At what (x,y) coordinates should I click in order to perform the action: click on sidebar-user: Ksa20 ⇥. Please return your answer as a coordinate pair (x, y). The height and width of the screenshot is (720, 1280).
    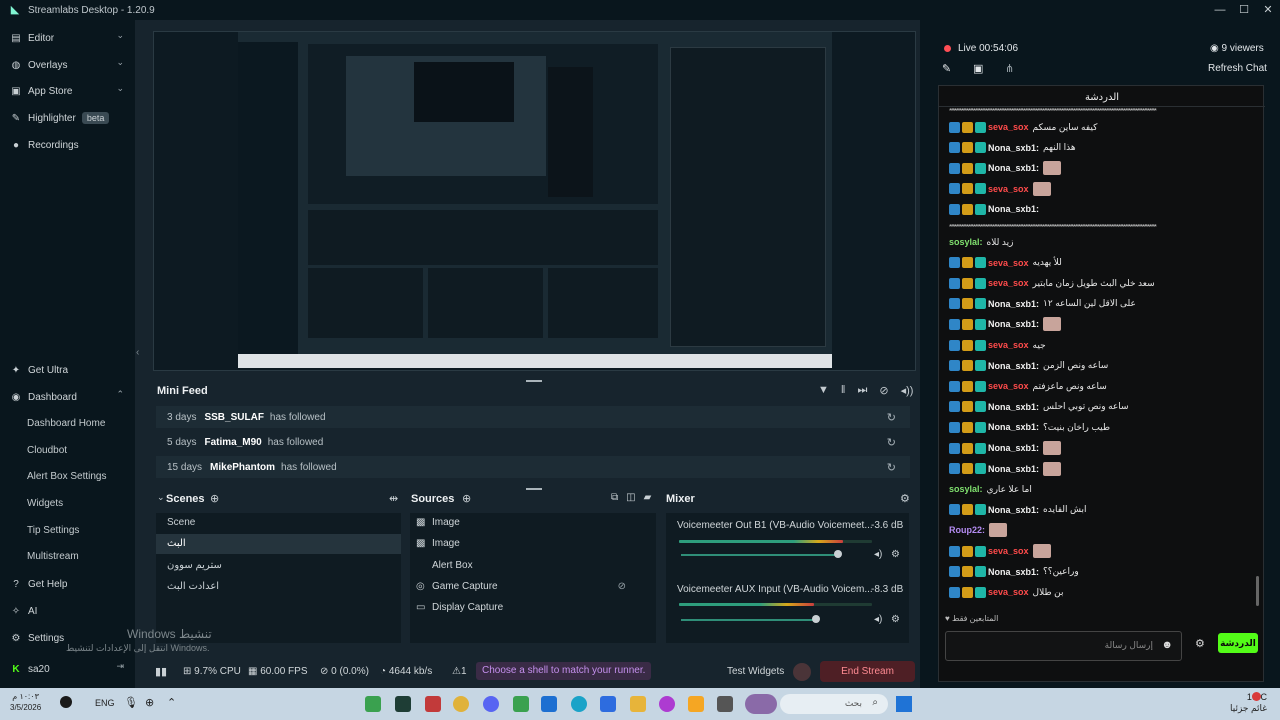
    Looking at the image, I should click on (69, 669).